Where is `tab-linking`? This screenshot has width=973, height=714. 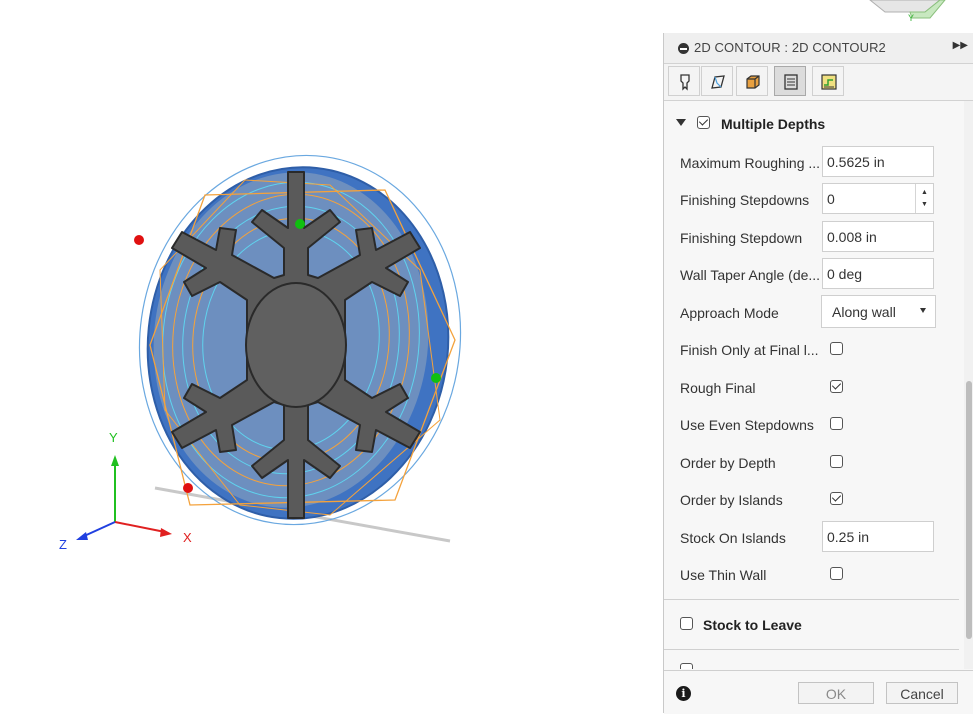 tab-linking is located at coordinates (828, 81).